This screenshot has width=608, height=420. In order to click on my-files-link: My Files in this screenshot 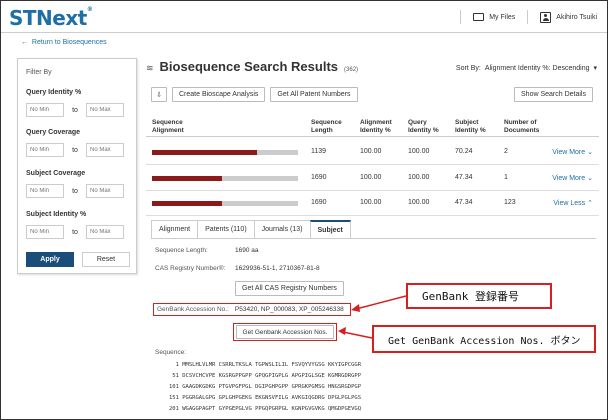, I will do `click(494, 17)`.